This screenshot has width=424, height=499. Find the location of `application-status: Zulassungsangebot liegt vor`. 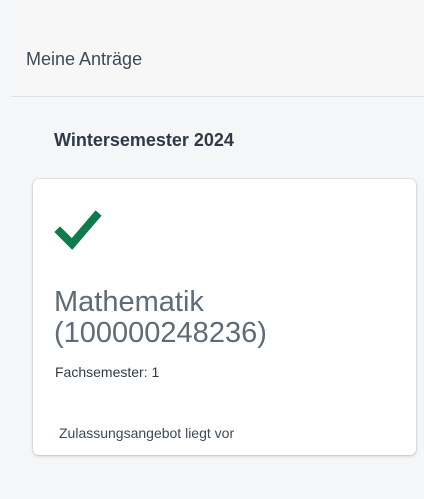

application-status: Zulassungsangebot liegt vor is located at coordinates (147, 433).